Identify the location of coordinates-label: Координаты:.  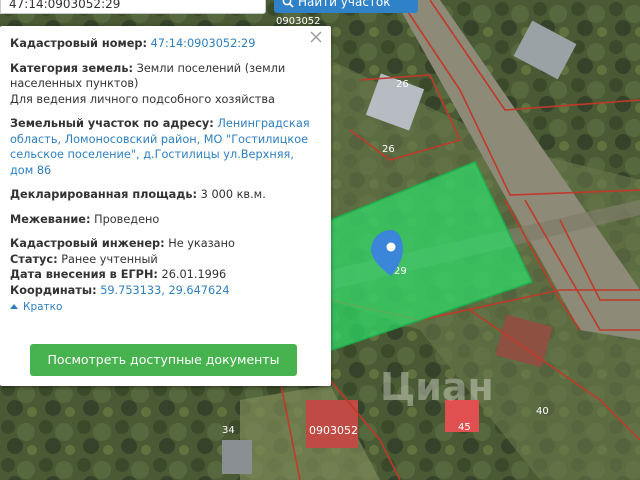
(53, 290).